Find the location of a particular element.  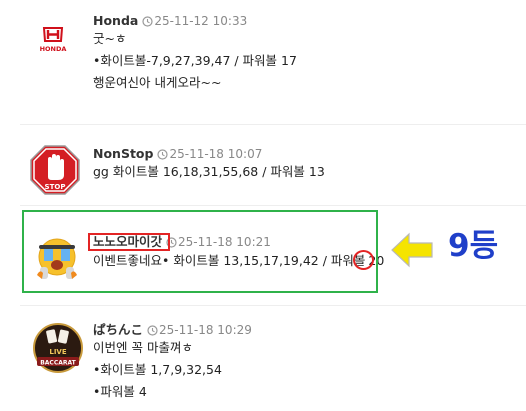

stop-sign-icon: STOP is located at coordinates (55, 170).